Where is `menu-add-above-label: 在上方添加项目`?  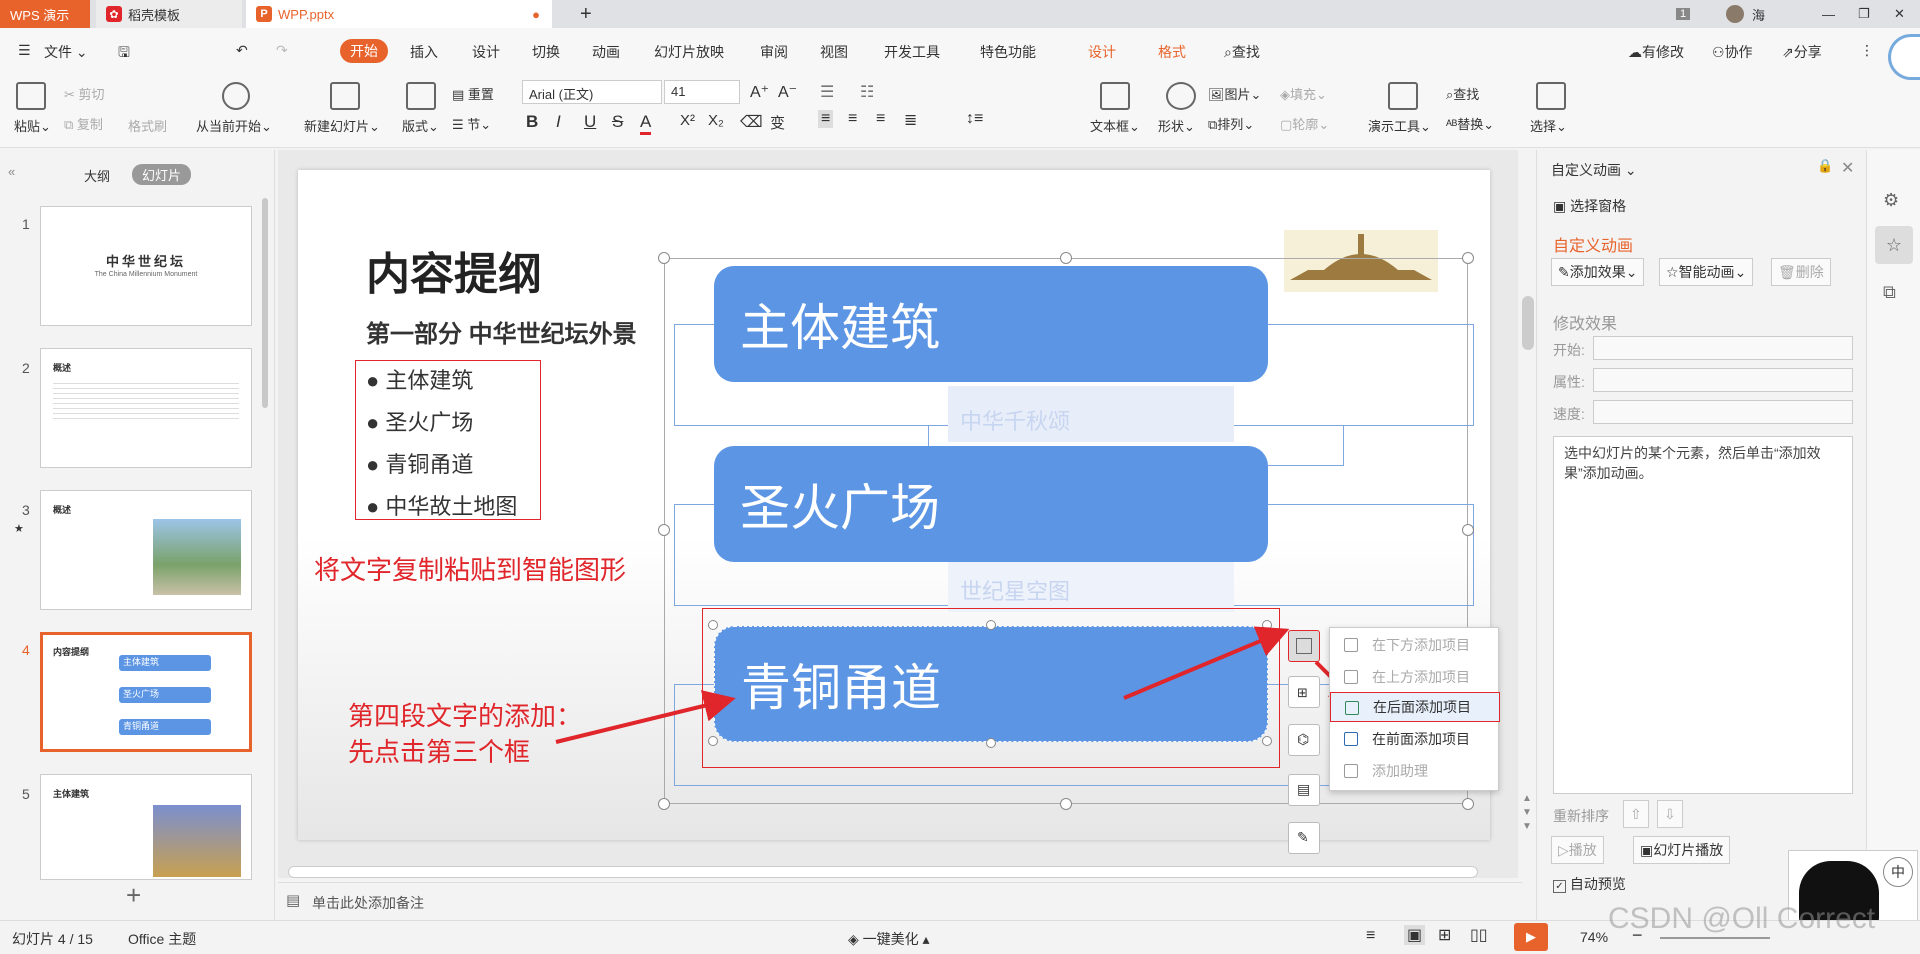
menu-add-above-label: 在上方添加项目 is located at coordinates (1421, 677).